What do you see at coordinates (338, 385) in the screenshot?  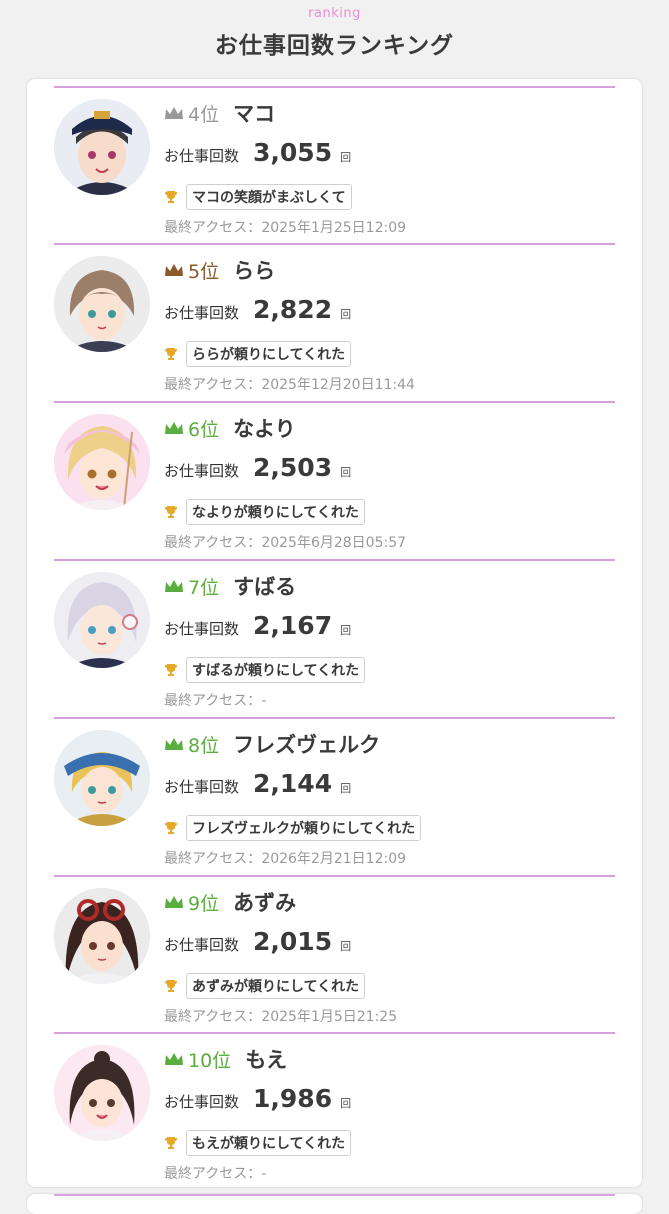 I see `last-access-value: 2025年12月20日11:44` at bounding box center [338, 385].